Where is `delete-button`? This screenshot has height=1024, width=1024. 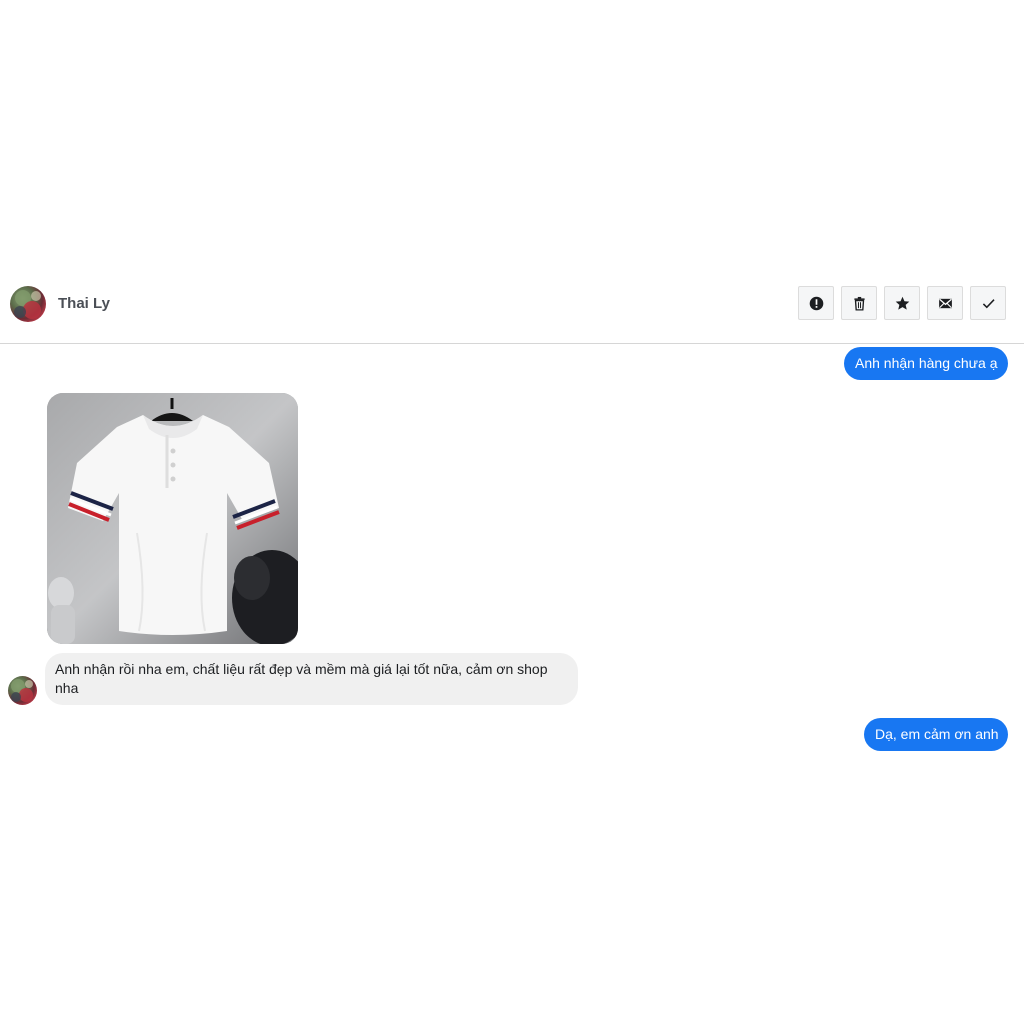
delete-button is located at coordinates (859, 303).